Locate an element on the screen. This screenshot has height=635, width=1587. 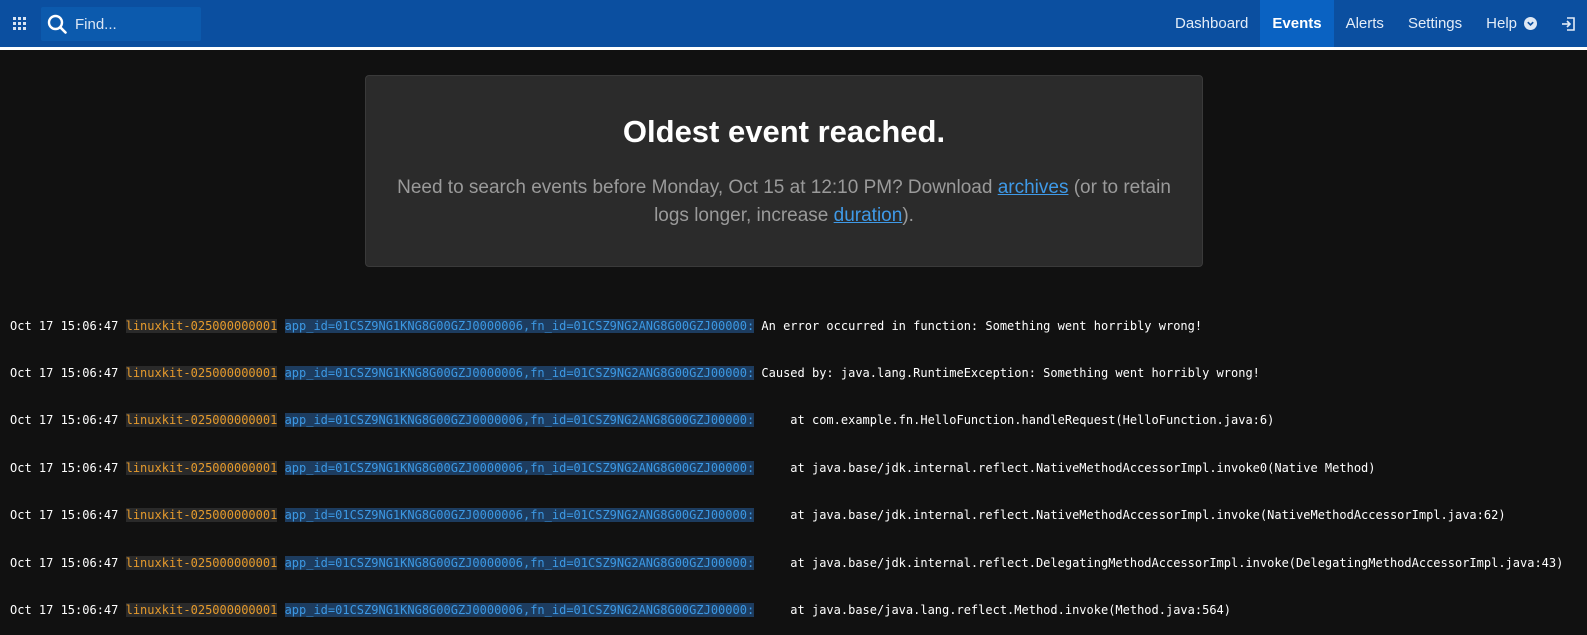
search-box is located at coordinates (121, 24).